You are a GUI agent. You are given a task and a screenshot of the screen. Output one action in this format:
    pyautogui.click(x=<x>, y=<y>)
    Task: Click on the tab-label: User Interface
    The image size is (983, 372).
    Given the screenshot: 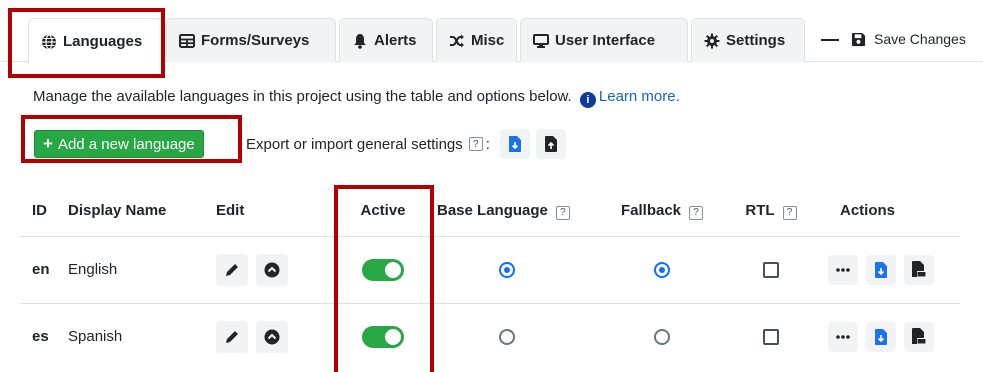 What is the action you would take?
    pyautogui.click(x=605, y=40)
    